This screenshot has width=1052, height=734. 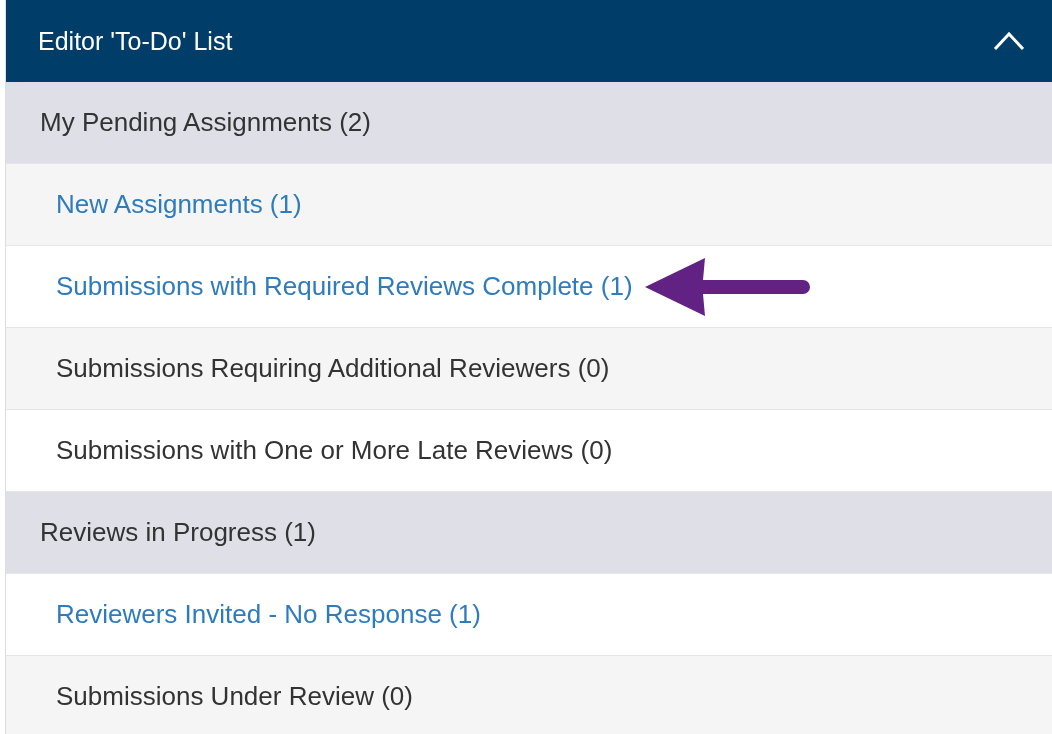 I want to click on task-label: Submissions Under Review (0), so click(x=234, y=696).